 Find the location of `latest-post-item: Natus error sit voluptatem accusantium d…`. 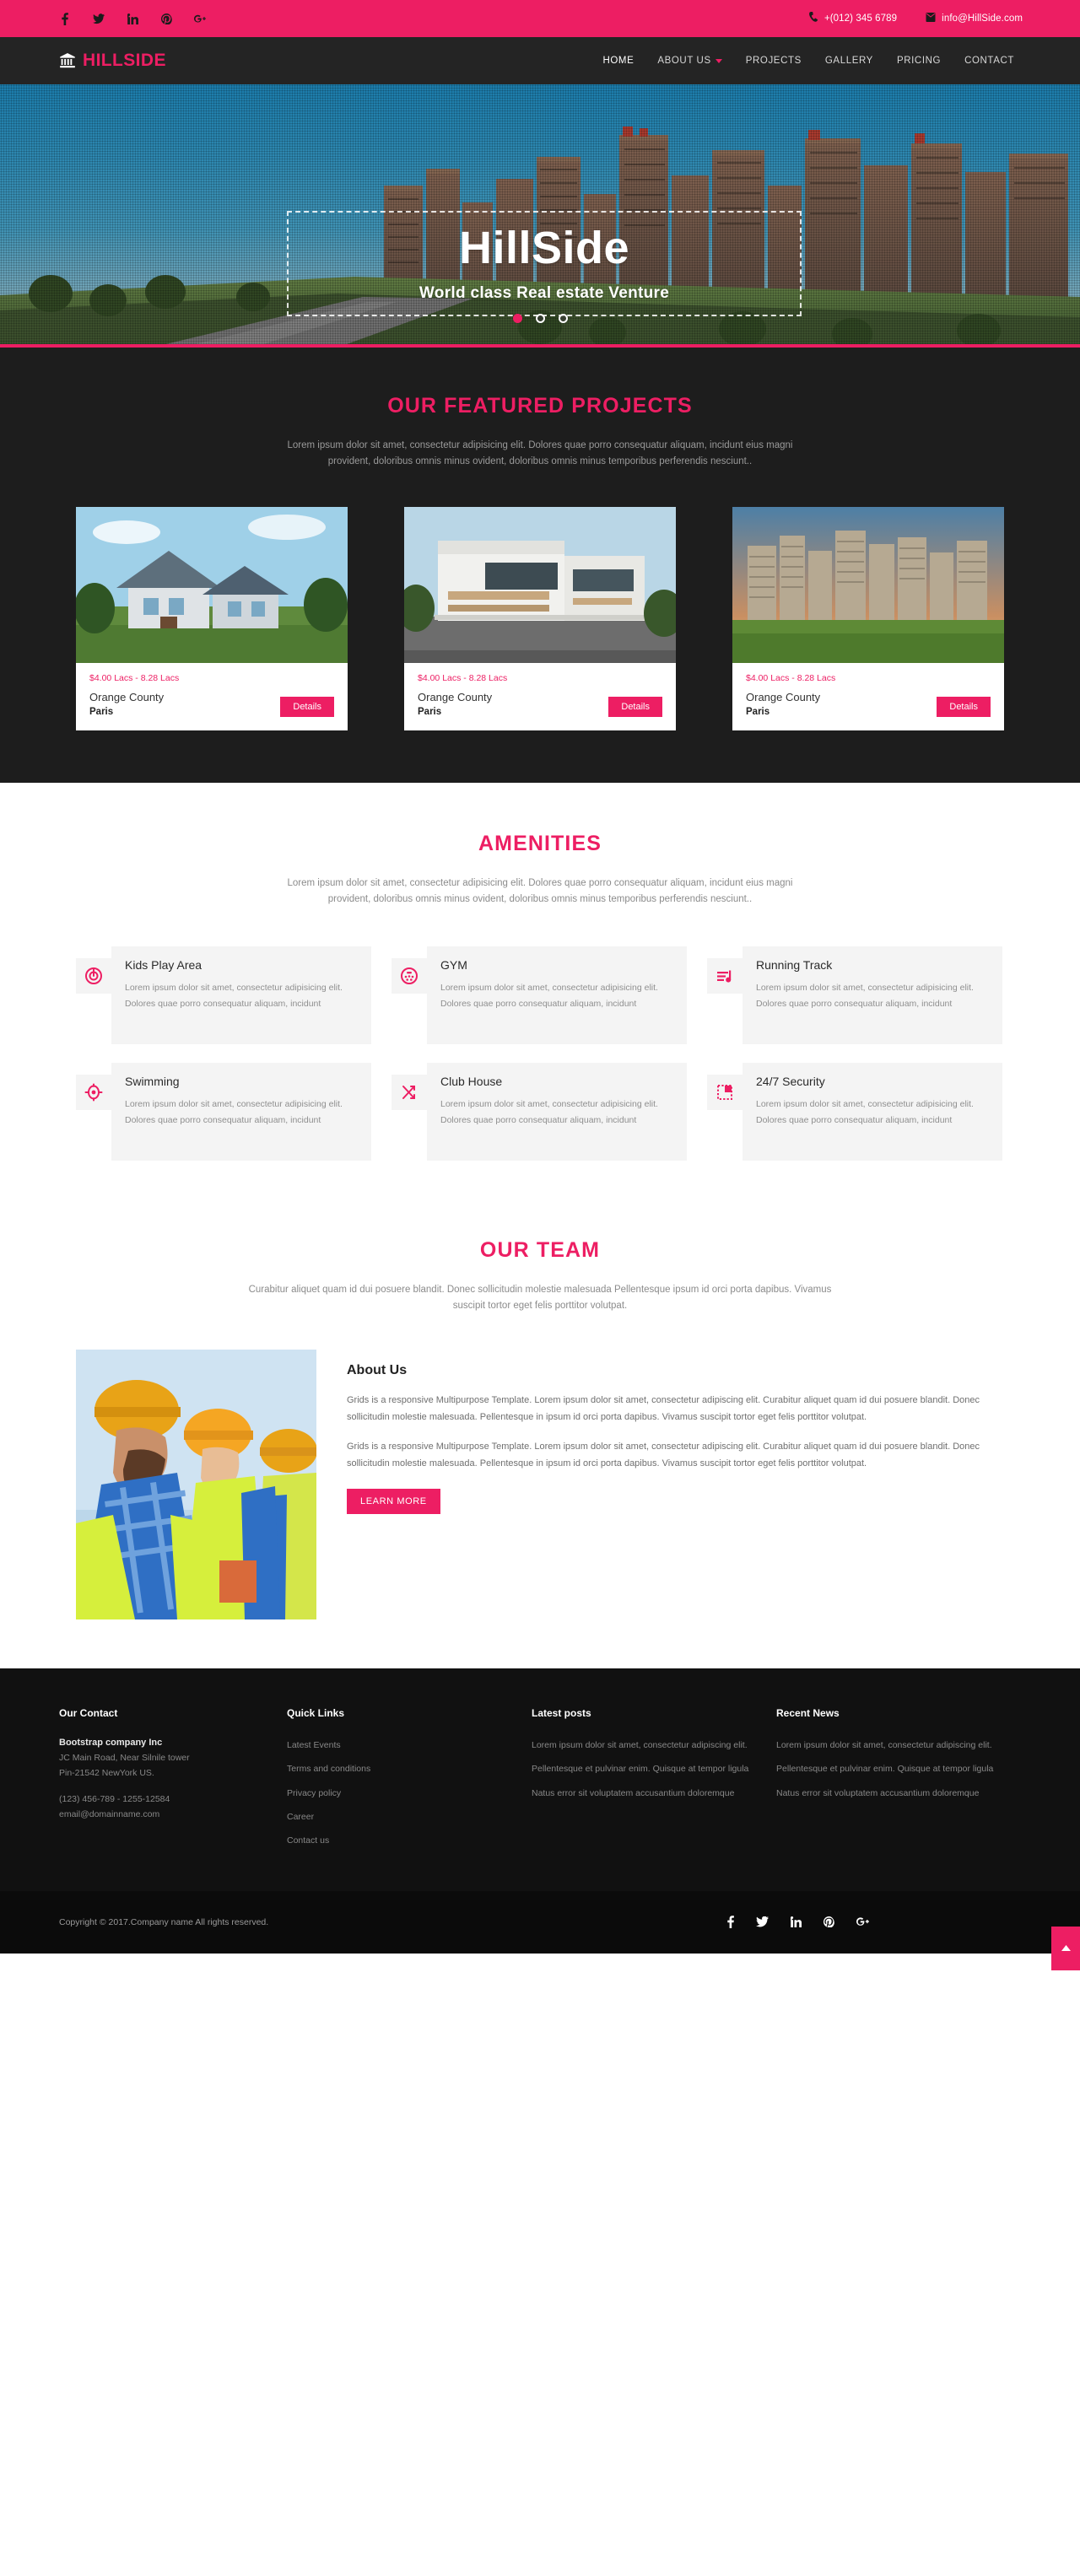

latest-post-item: Natus error sit voluptatem accusantium d… is located at coordinates (645, 1794).